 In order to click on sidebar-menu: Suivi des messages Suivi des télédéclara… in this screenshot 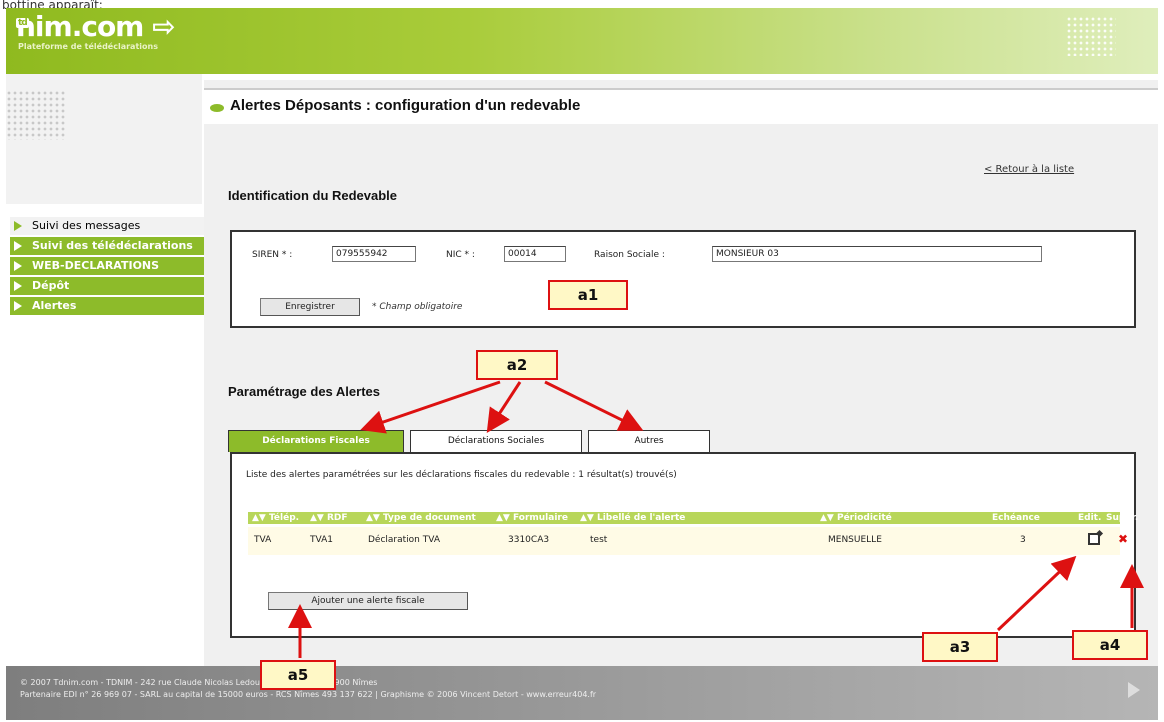, I will do `click(108, 267)`.